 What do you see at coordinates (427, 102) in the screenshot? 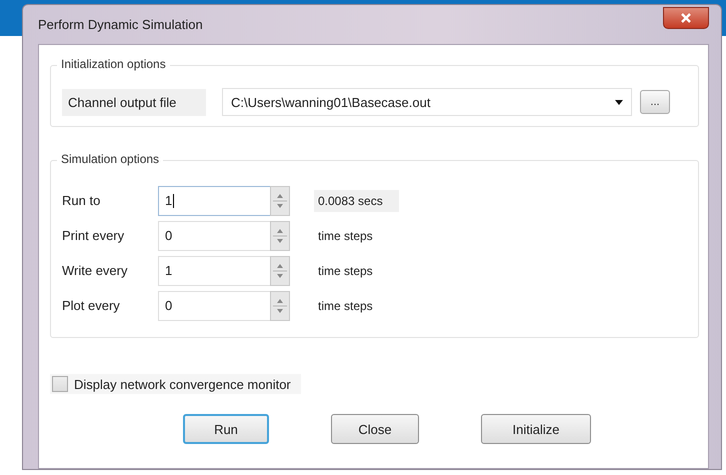
I see `file-combobox: C:\Users\wanning01\Basecase.out` at bounding box center [427, 102].